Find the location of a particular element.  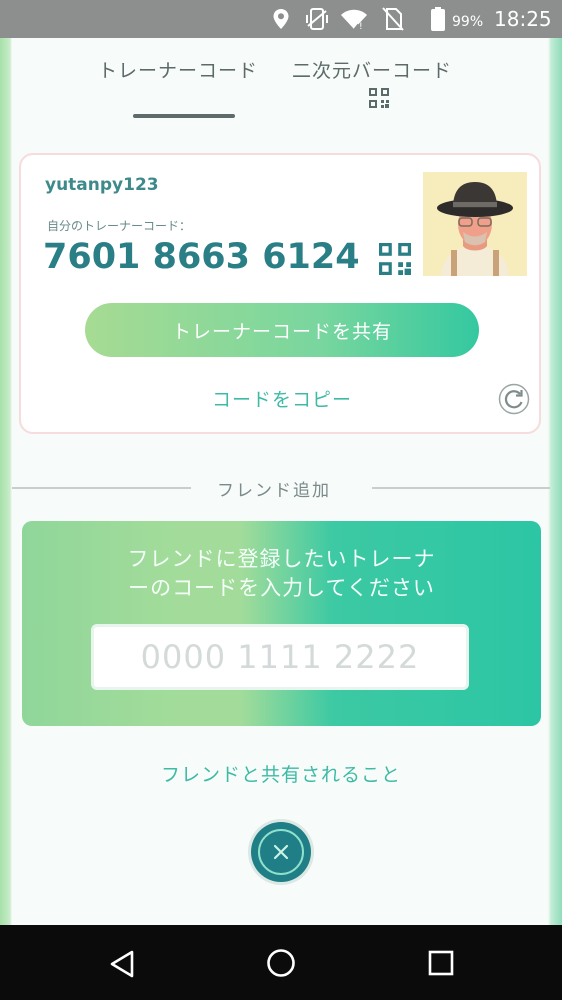

trainer-avatar is located at coordinates (475, 224).